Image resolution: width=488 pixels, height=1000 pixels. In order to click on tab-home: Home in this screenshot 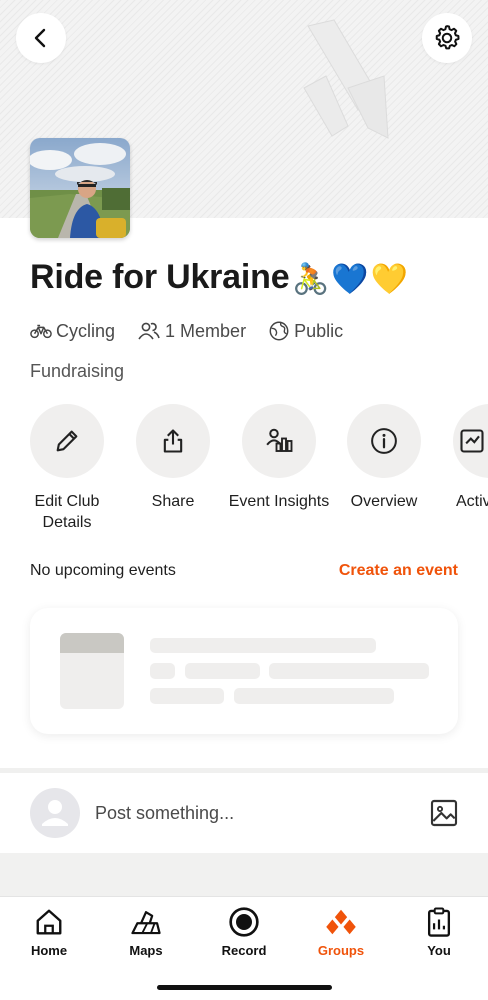, I will do `click(49, 931)`.